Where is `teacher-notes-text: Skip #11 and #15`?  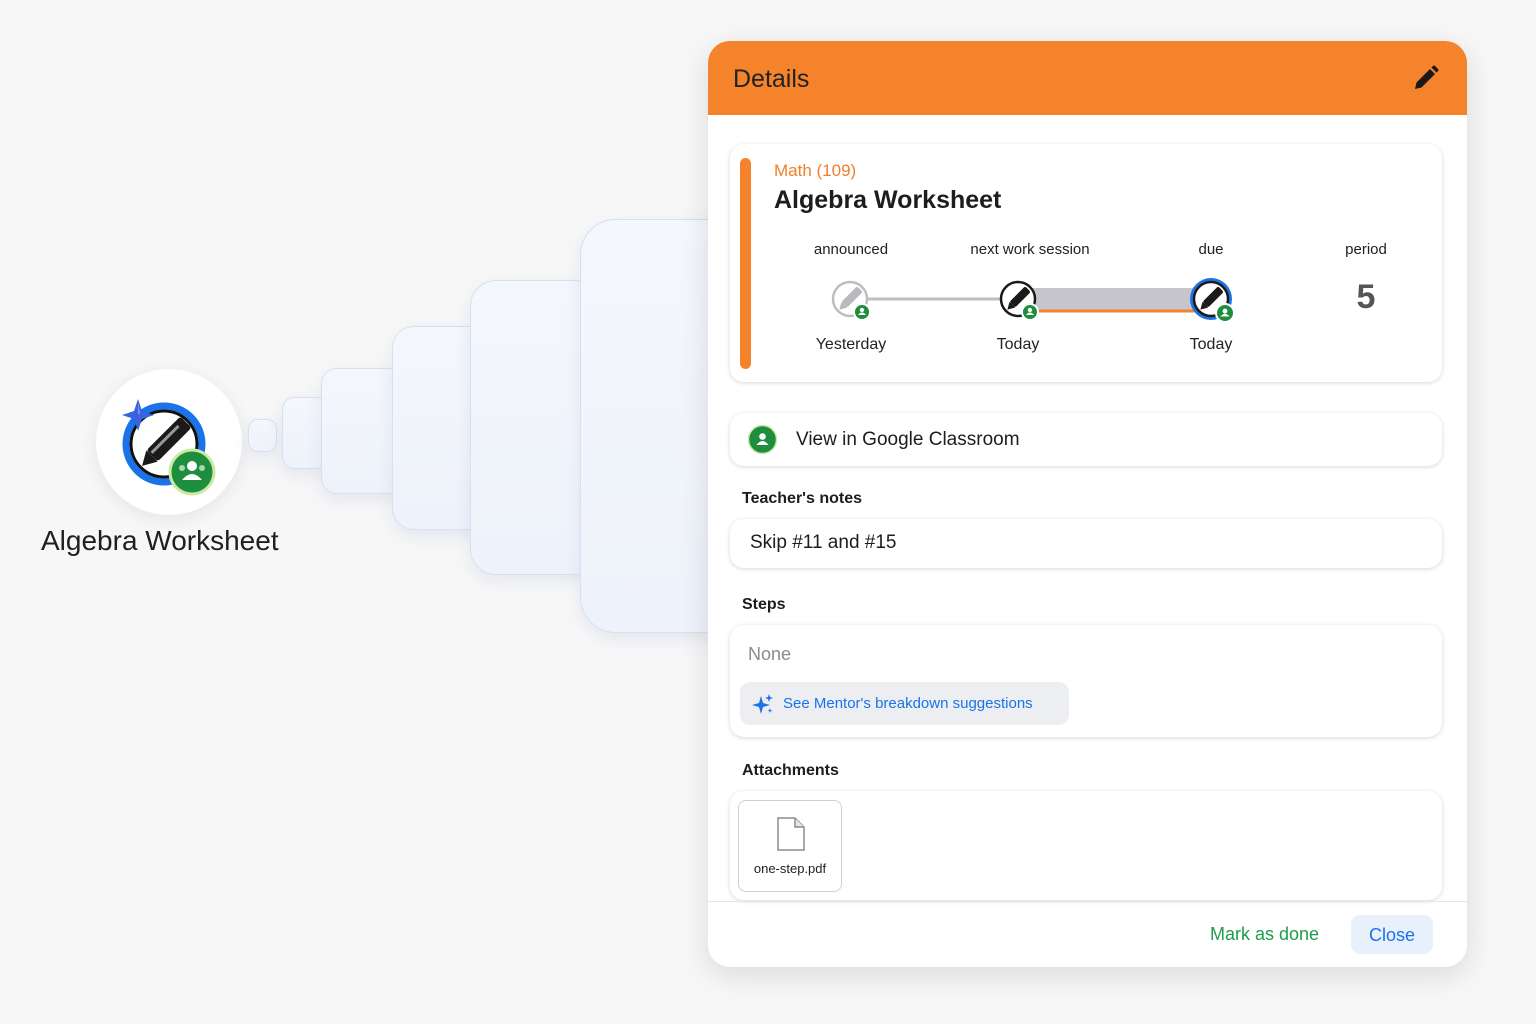 teacher-notes-text: Skip #11 and #15 is located at coordinates (823, 542).